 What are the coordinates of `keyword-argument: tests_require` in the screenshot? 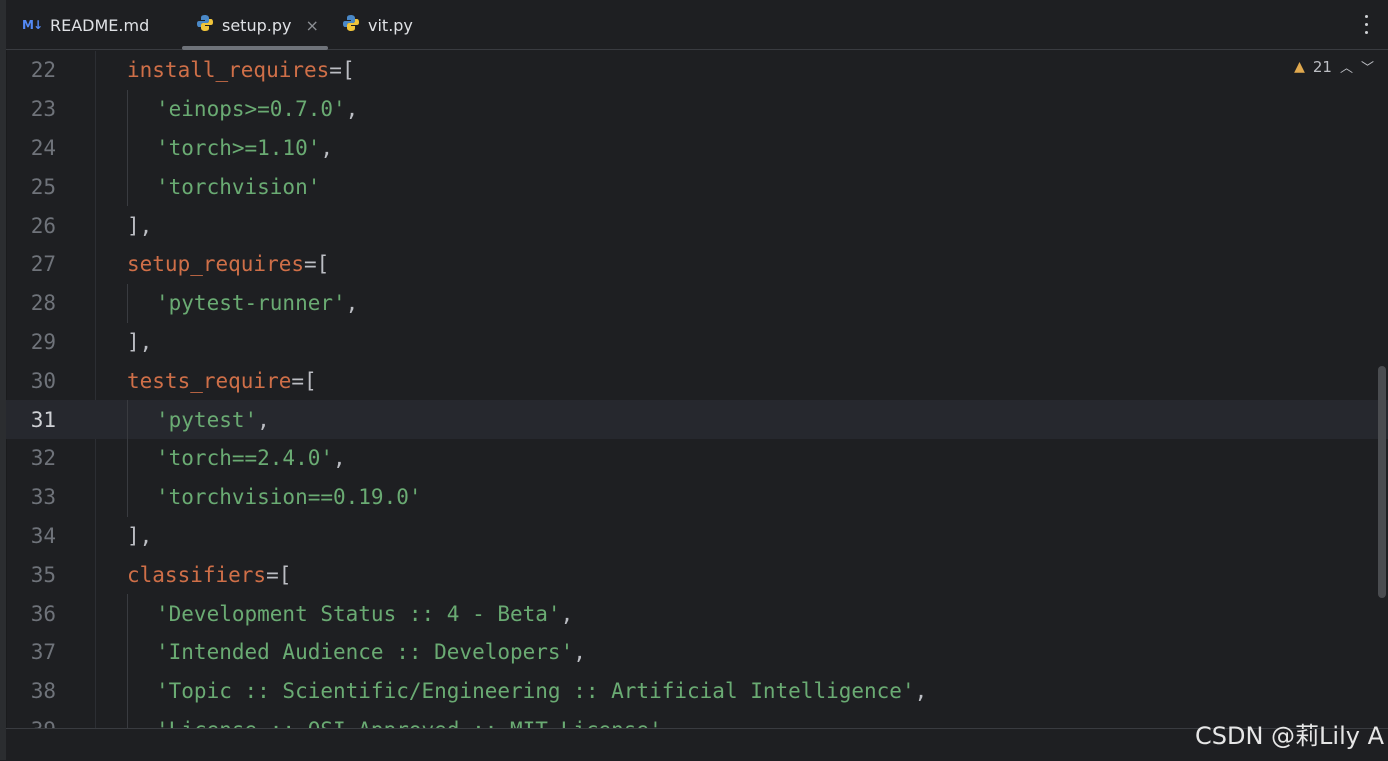 It's located at (209, 380).